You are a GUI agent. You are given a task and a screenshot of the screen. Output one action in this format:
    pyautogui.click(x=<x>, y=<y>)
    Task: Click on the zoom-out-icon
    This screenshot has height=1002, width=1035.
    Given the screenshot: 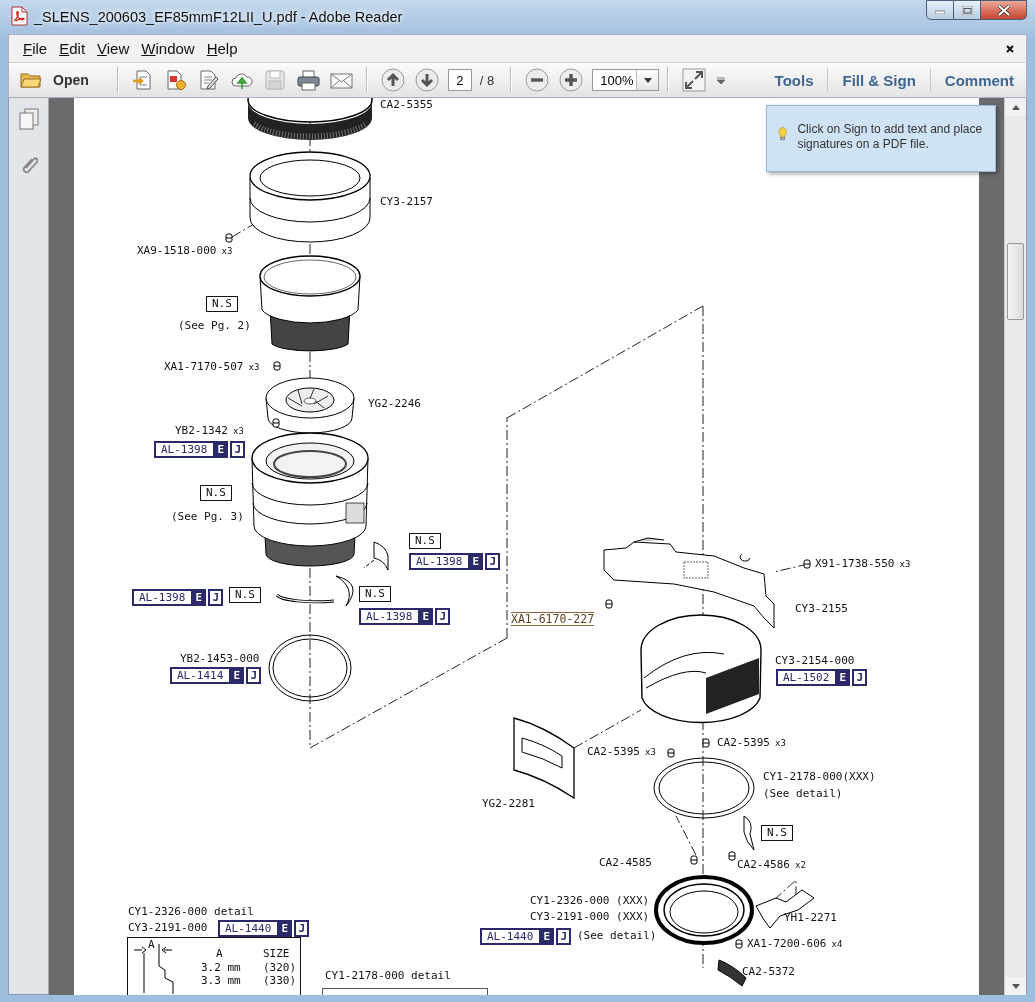 What is the action you would take?
    pyautogui.click(x=537, y=80)
    